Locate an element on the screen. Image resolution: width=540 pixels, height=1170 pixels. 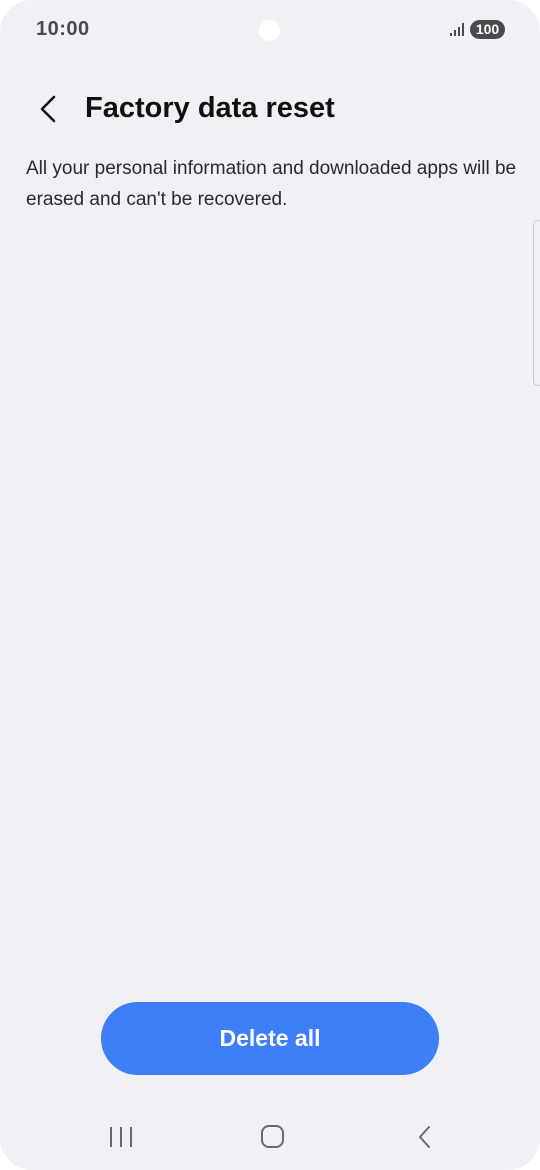
back-icon is located at coordinates (424, 1137).